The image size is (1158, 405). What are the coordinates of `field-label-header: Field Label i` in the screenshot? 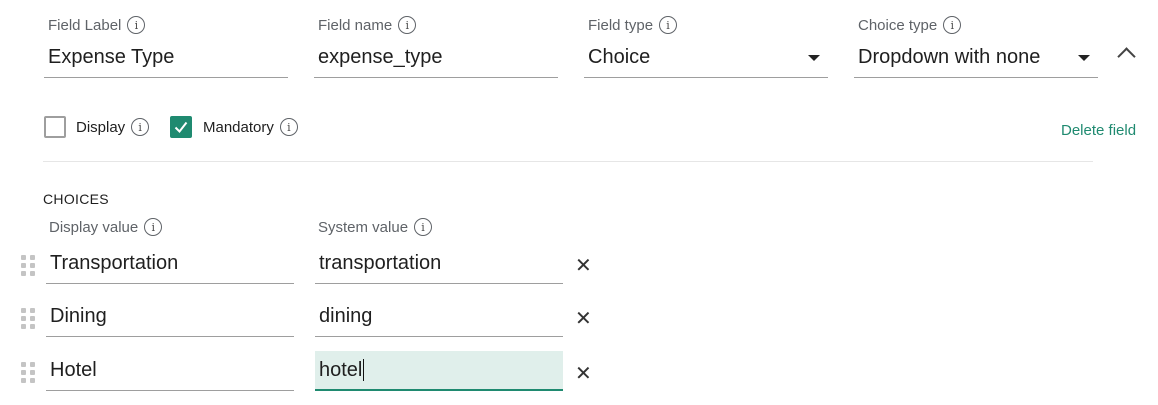 It's located at (97, 25).